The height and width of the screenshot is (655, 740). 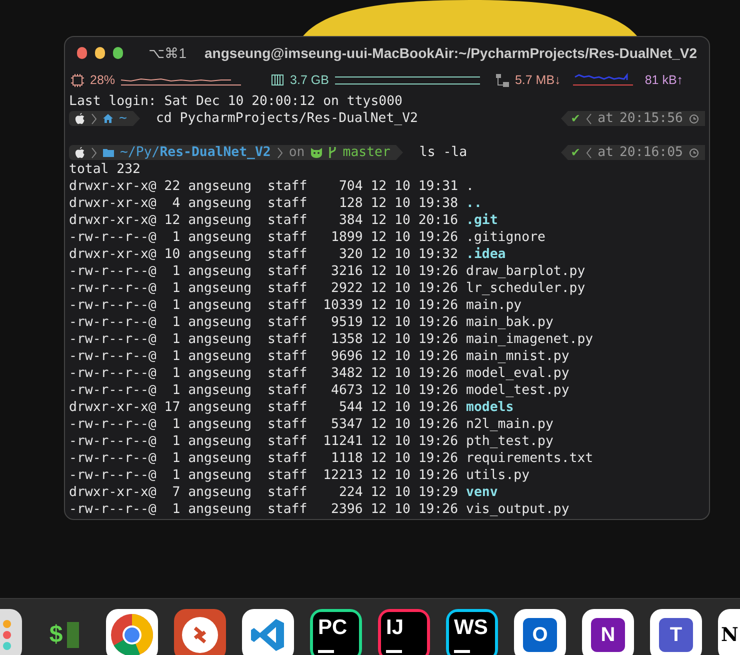 I want to click on file-name: main_bak.py, so click(x=510, y=322).